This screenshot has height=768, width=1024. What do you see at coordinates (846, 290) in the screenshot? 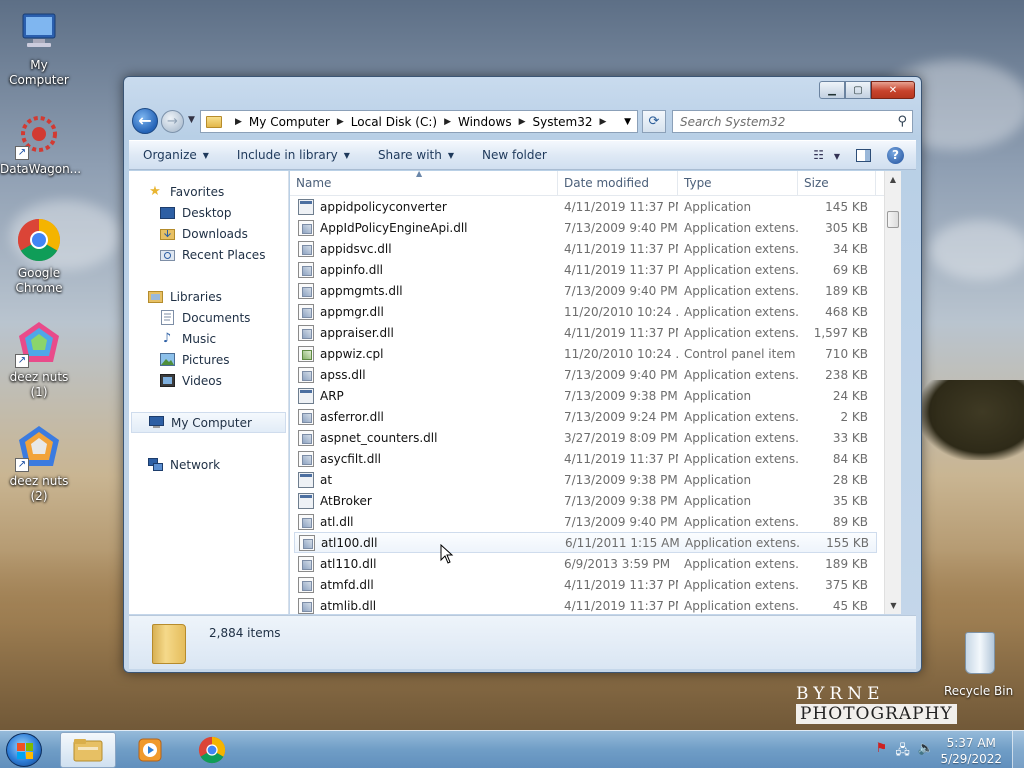
I see `file-size: 189 KB` at bounding box center [846, 290].